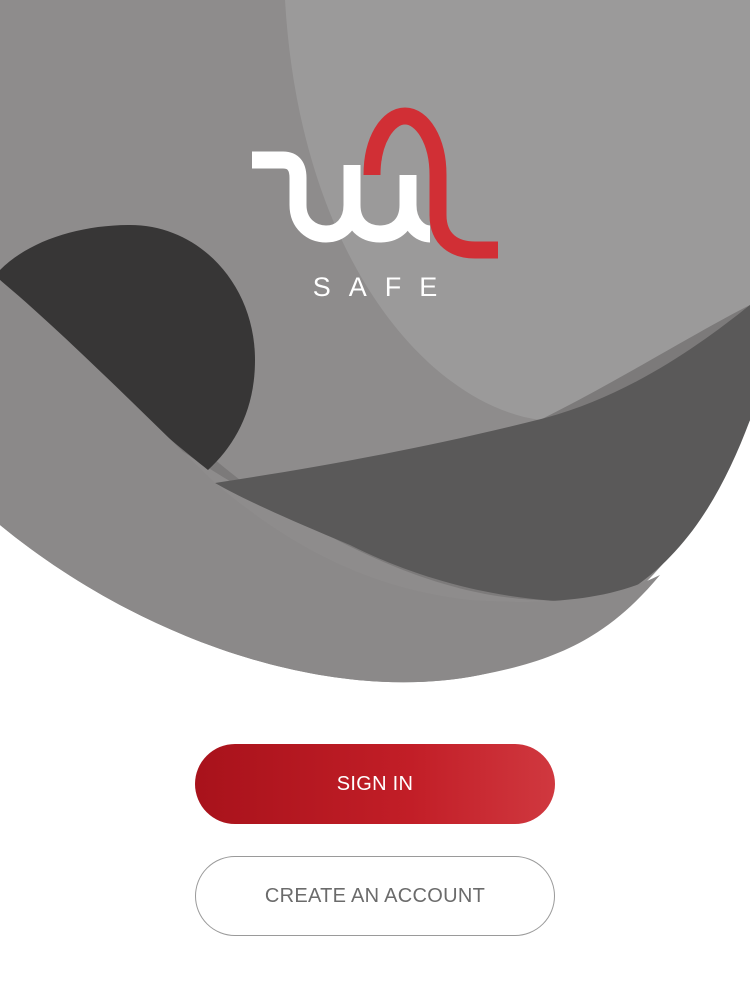  What do you see at coordinates (384, 287) in the screenshot?
I see `brand-wordmark: SAFE` at bounding box center [384, 287].